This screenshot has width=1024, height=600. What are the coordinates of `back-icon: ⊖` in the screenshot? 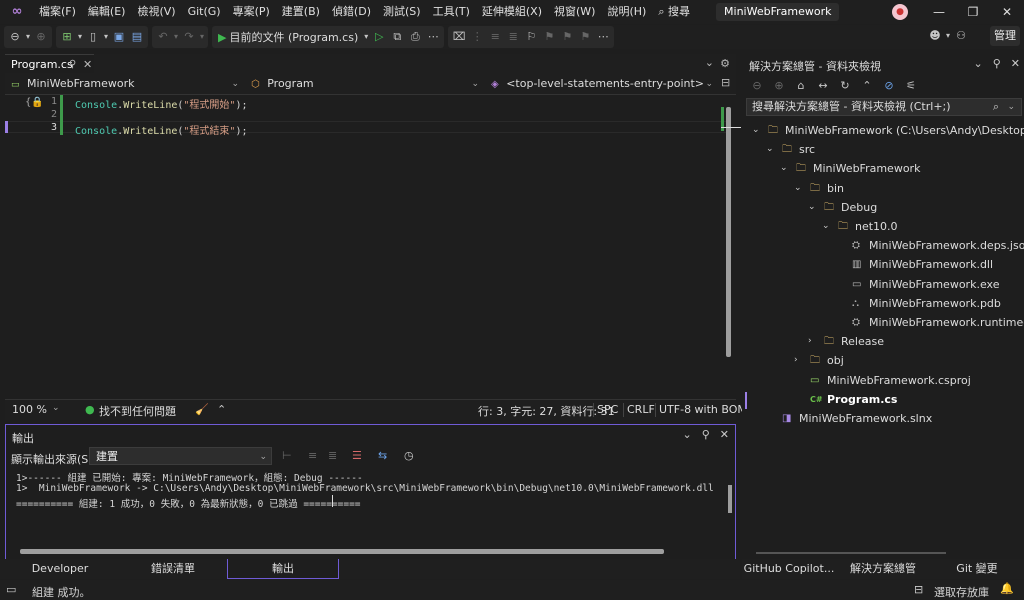 It's located at (757, 86).